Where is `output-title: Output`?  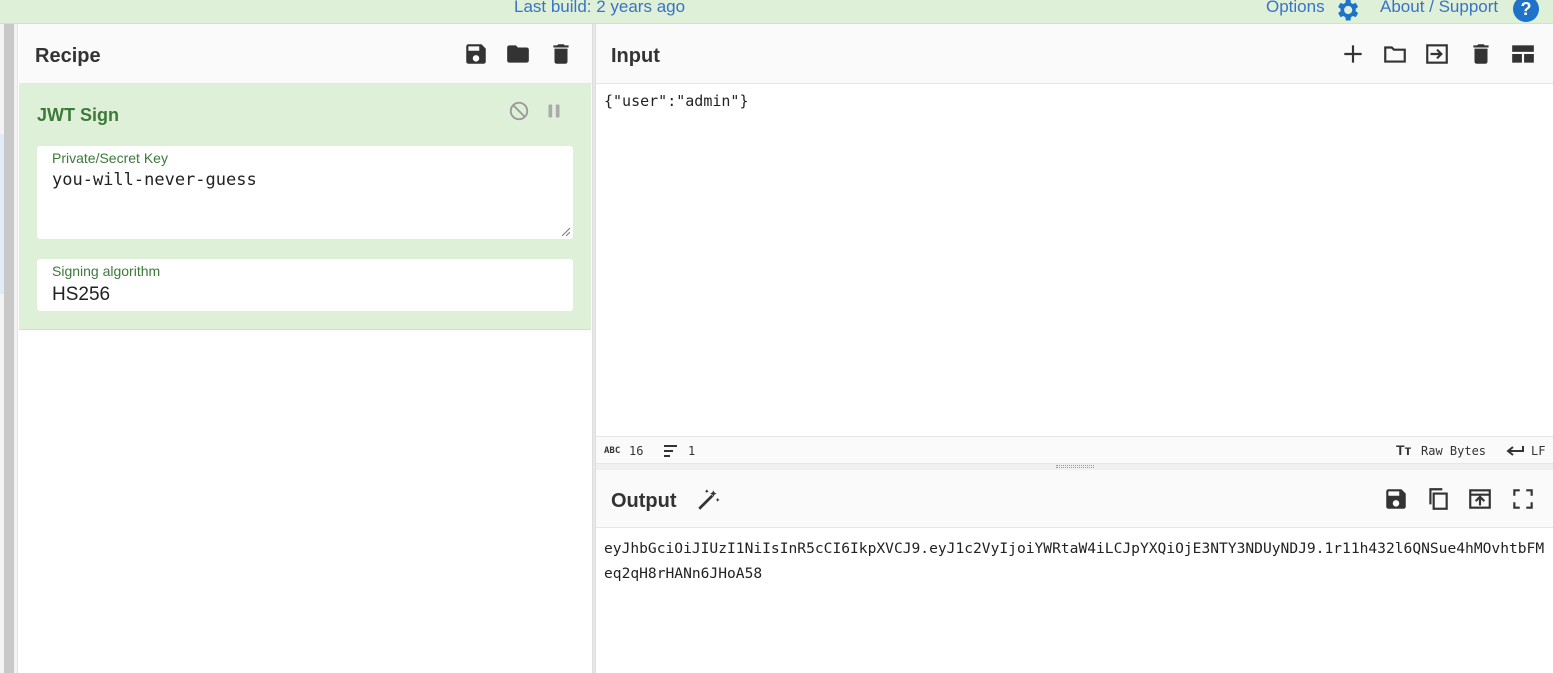
output-title: Output is located at coordinates (644, 501).